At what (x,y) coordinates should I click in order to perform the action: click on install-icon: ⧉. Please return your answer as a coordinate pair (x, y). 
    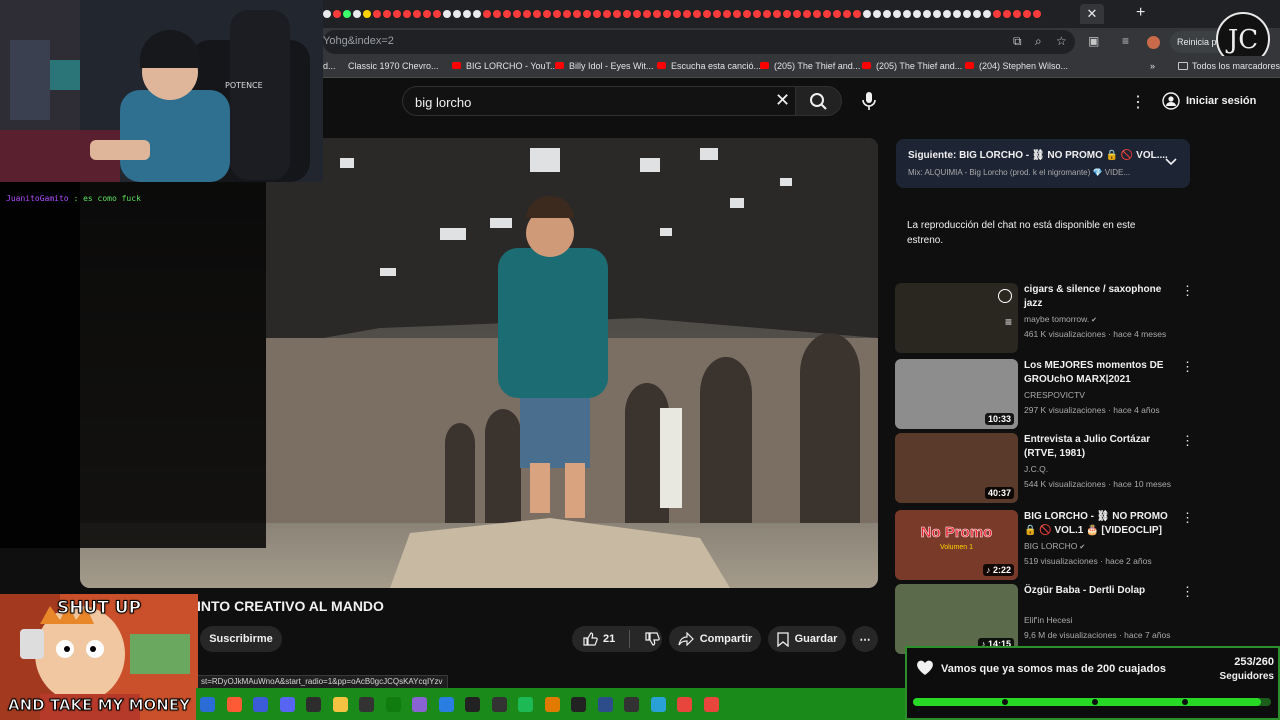
    Looking at the image, I should click on (1017, 41).